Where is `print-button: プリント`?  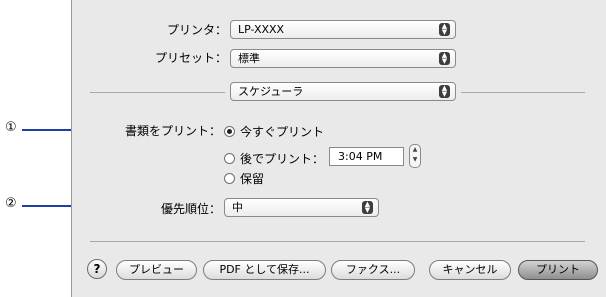 print-button: プリント is located at coordinates (558, 270).